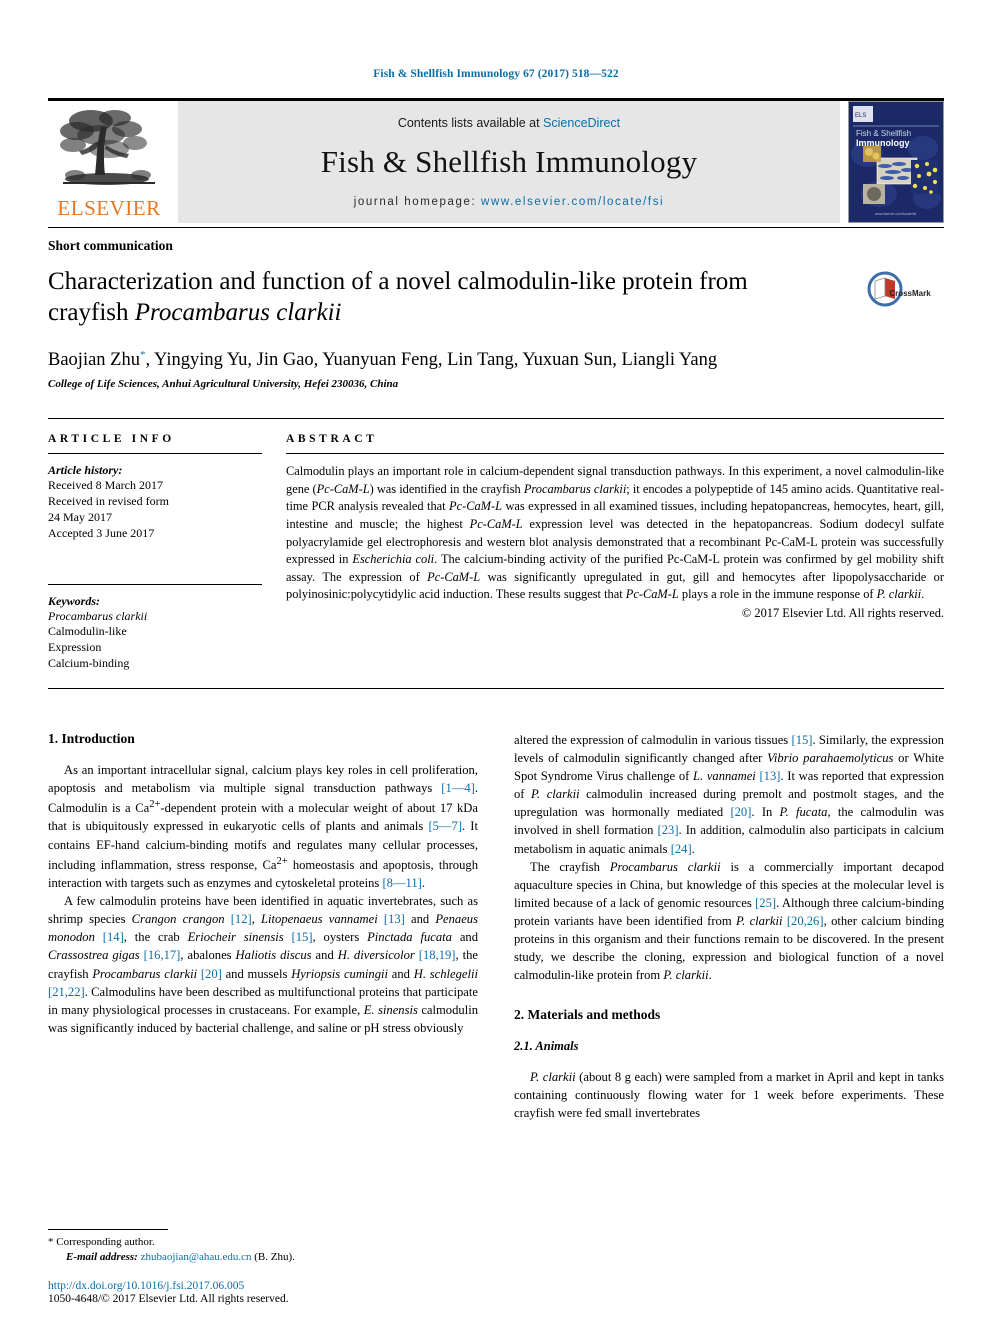  I want to click on species-name: H. schlegelii, so click(446, 973).